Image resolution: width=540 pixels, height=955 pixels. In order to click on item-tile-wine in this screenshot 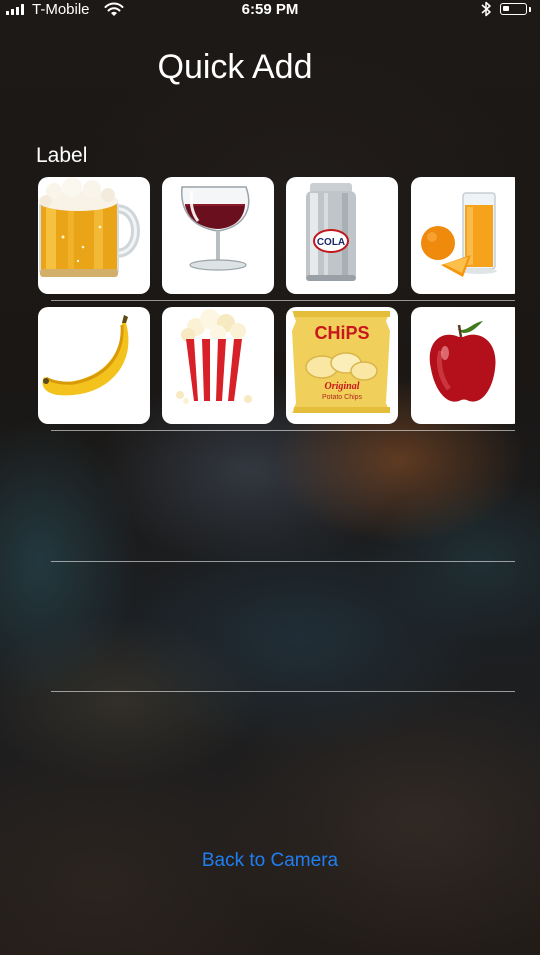, I will do `click(218, 235)`.